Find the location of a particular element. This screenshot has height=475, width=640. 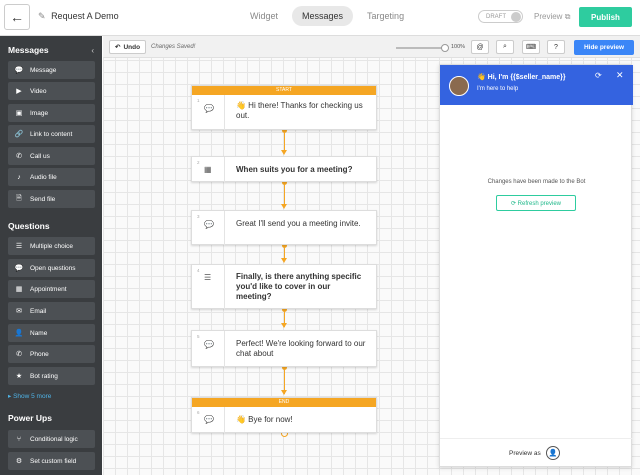

sidebar-item-open-questions: 💬 Open questions is located at coordinates (51, 268).